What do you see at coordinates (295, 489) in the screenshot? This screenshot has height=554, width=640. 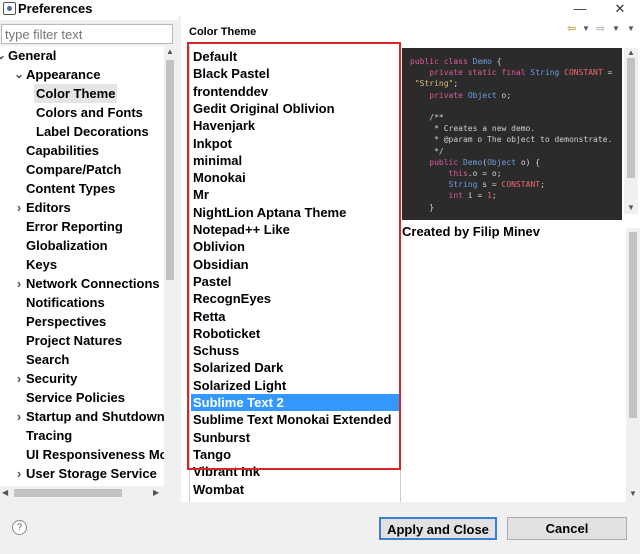 I see `theme-list-item: Wombat` at bounding box center [295, 489].